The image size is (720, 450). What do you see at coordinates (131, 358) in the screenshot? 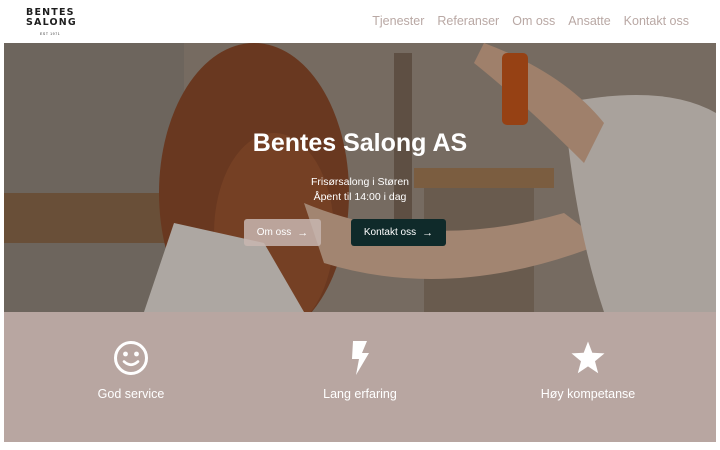
I see `smile-icon` at bounding box center [131, 358].